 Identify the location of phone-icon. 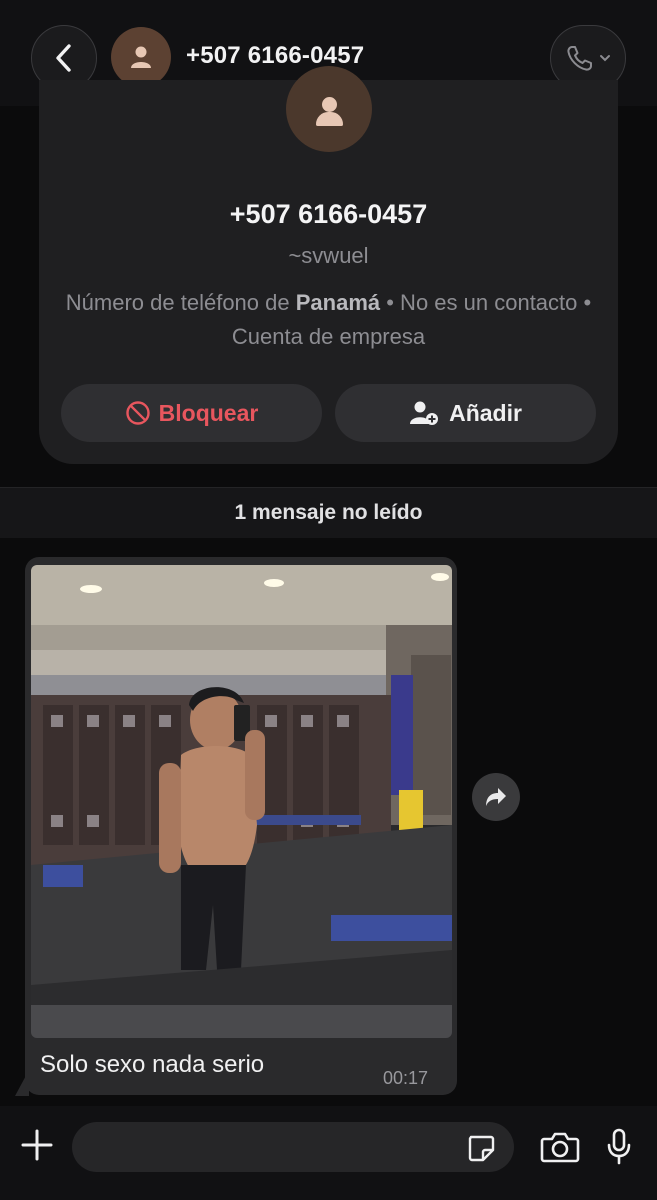
(579, 58).